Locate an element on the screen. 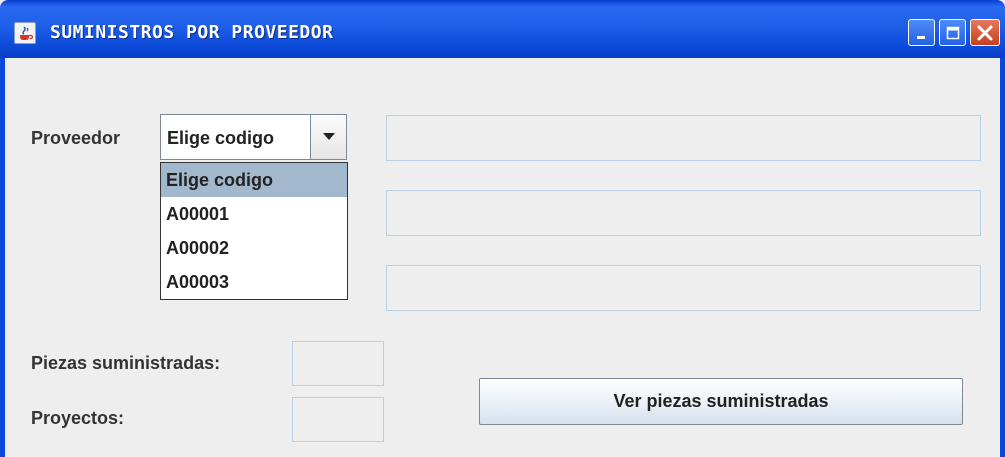 The height and width of the screenshot is (457, 1005). java-coffee-icon is located at coordinates (25, 33).